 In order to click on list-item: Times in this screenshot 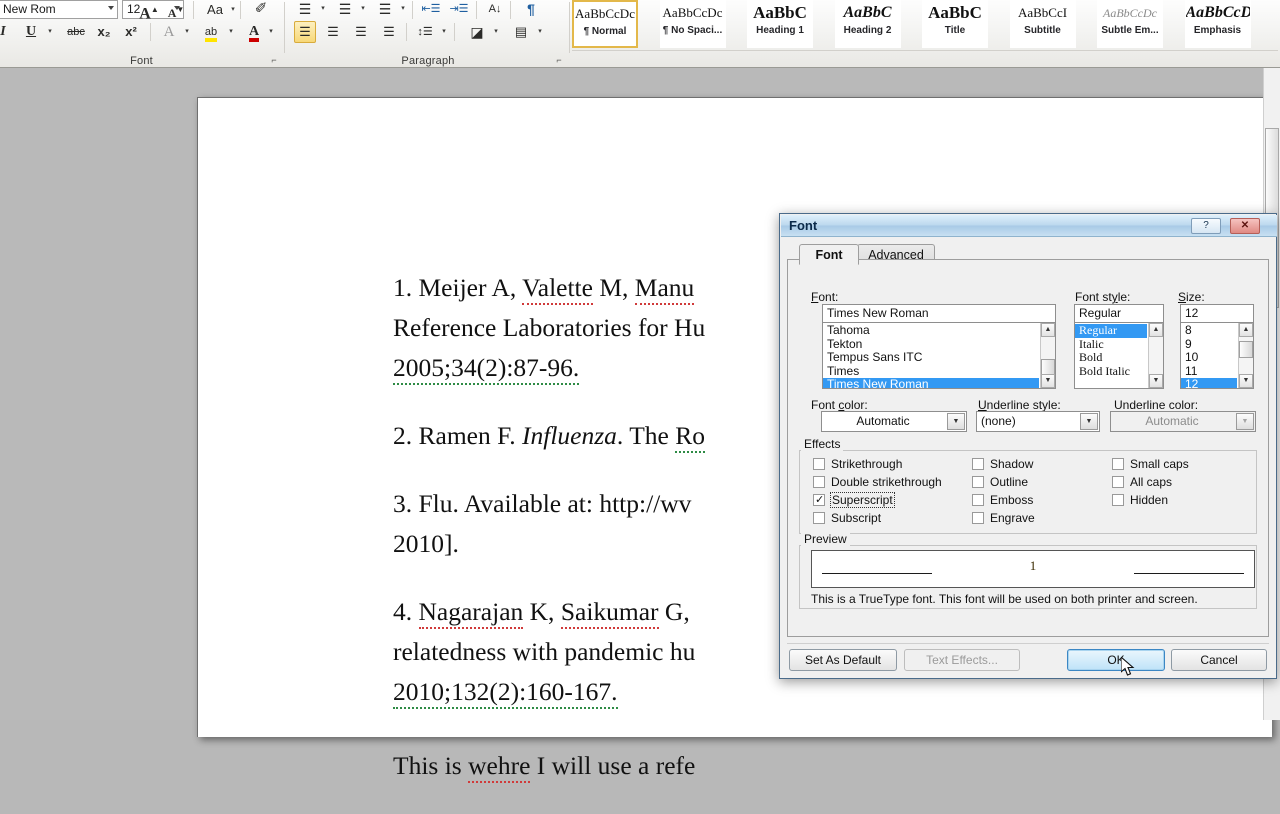, I will do `click(931, 371)`.